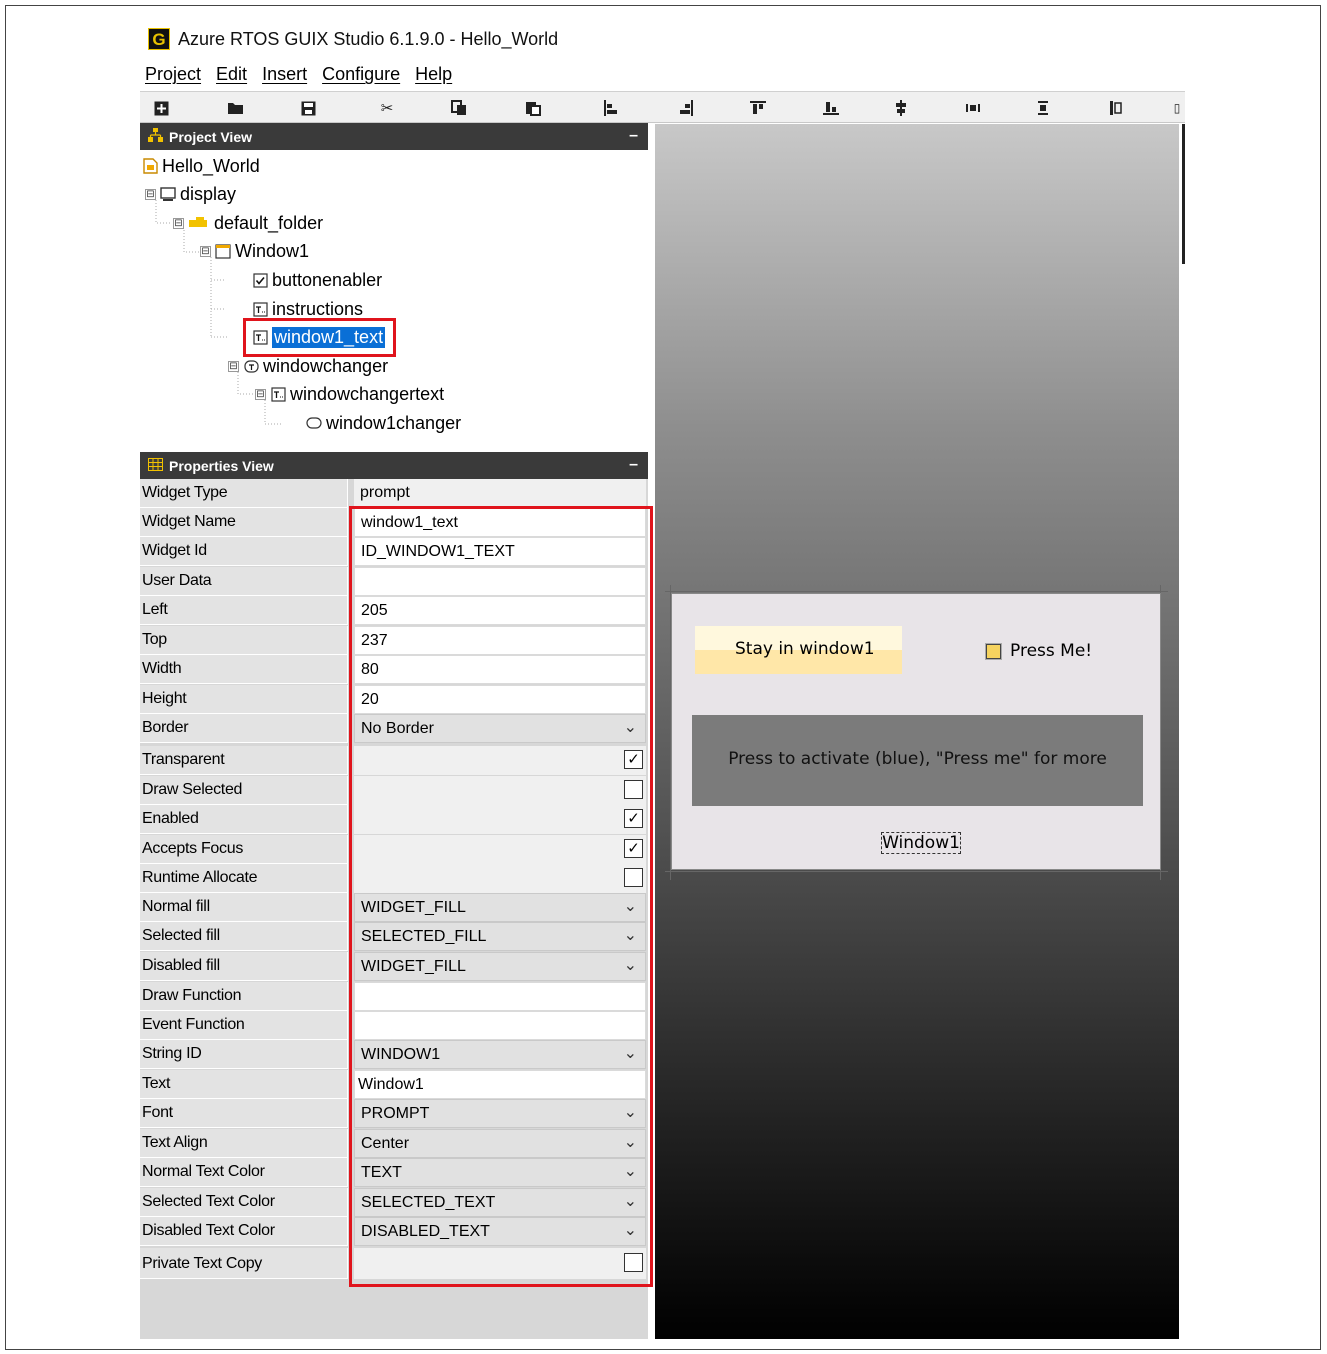 The image size is (1327, 1354). I want to click on guide-line-bottom, so click(916, 871).